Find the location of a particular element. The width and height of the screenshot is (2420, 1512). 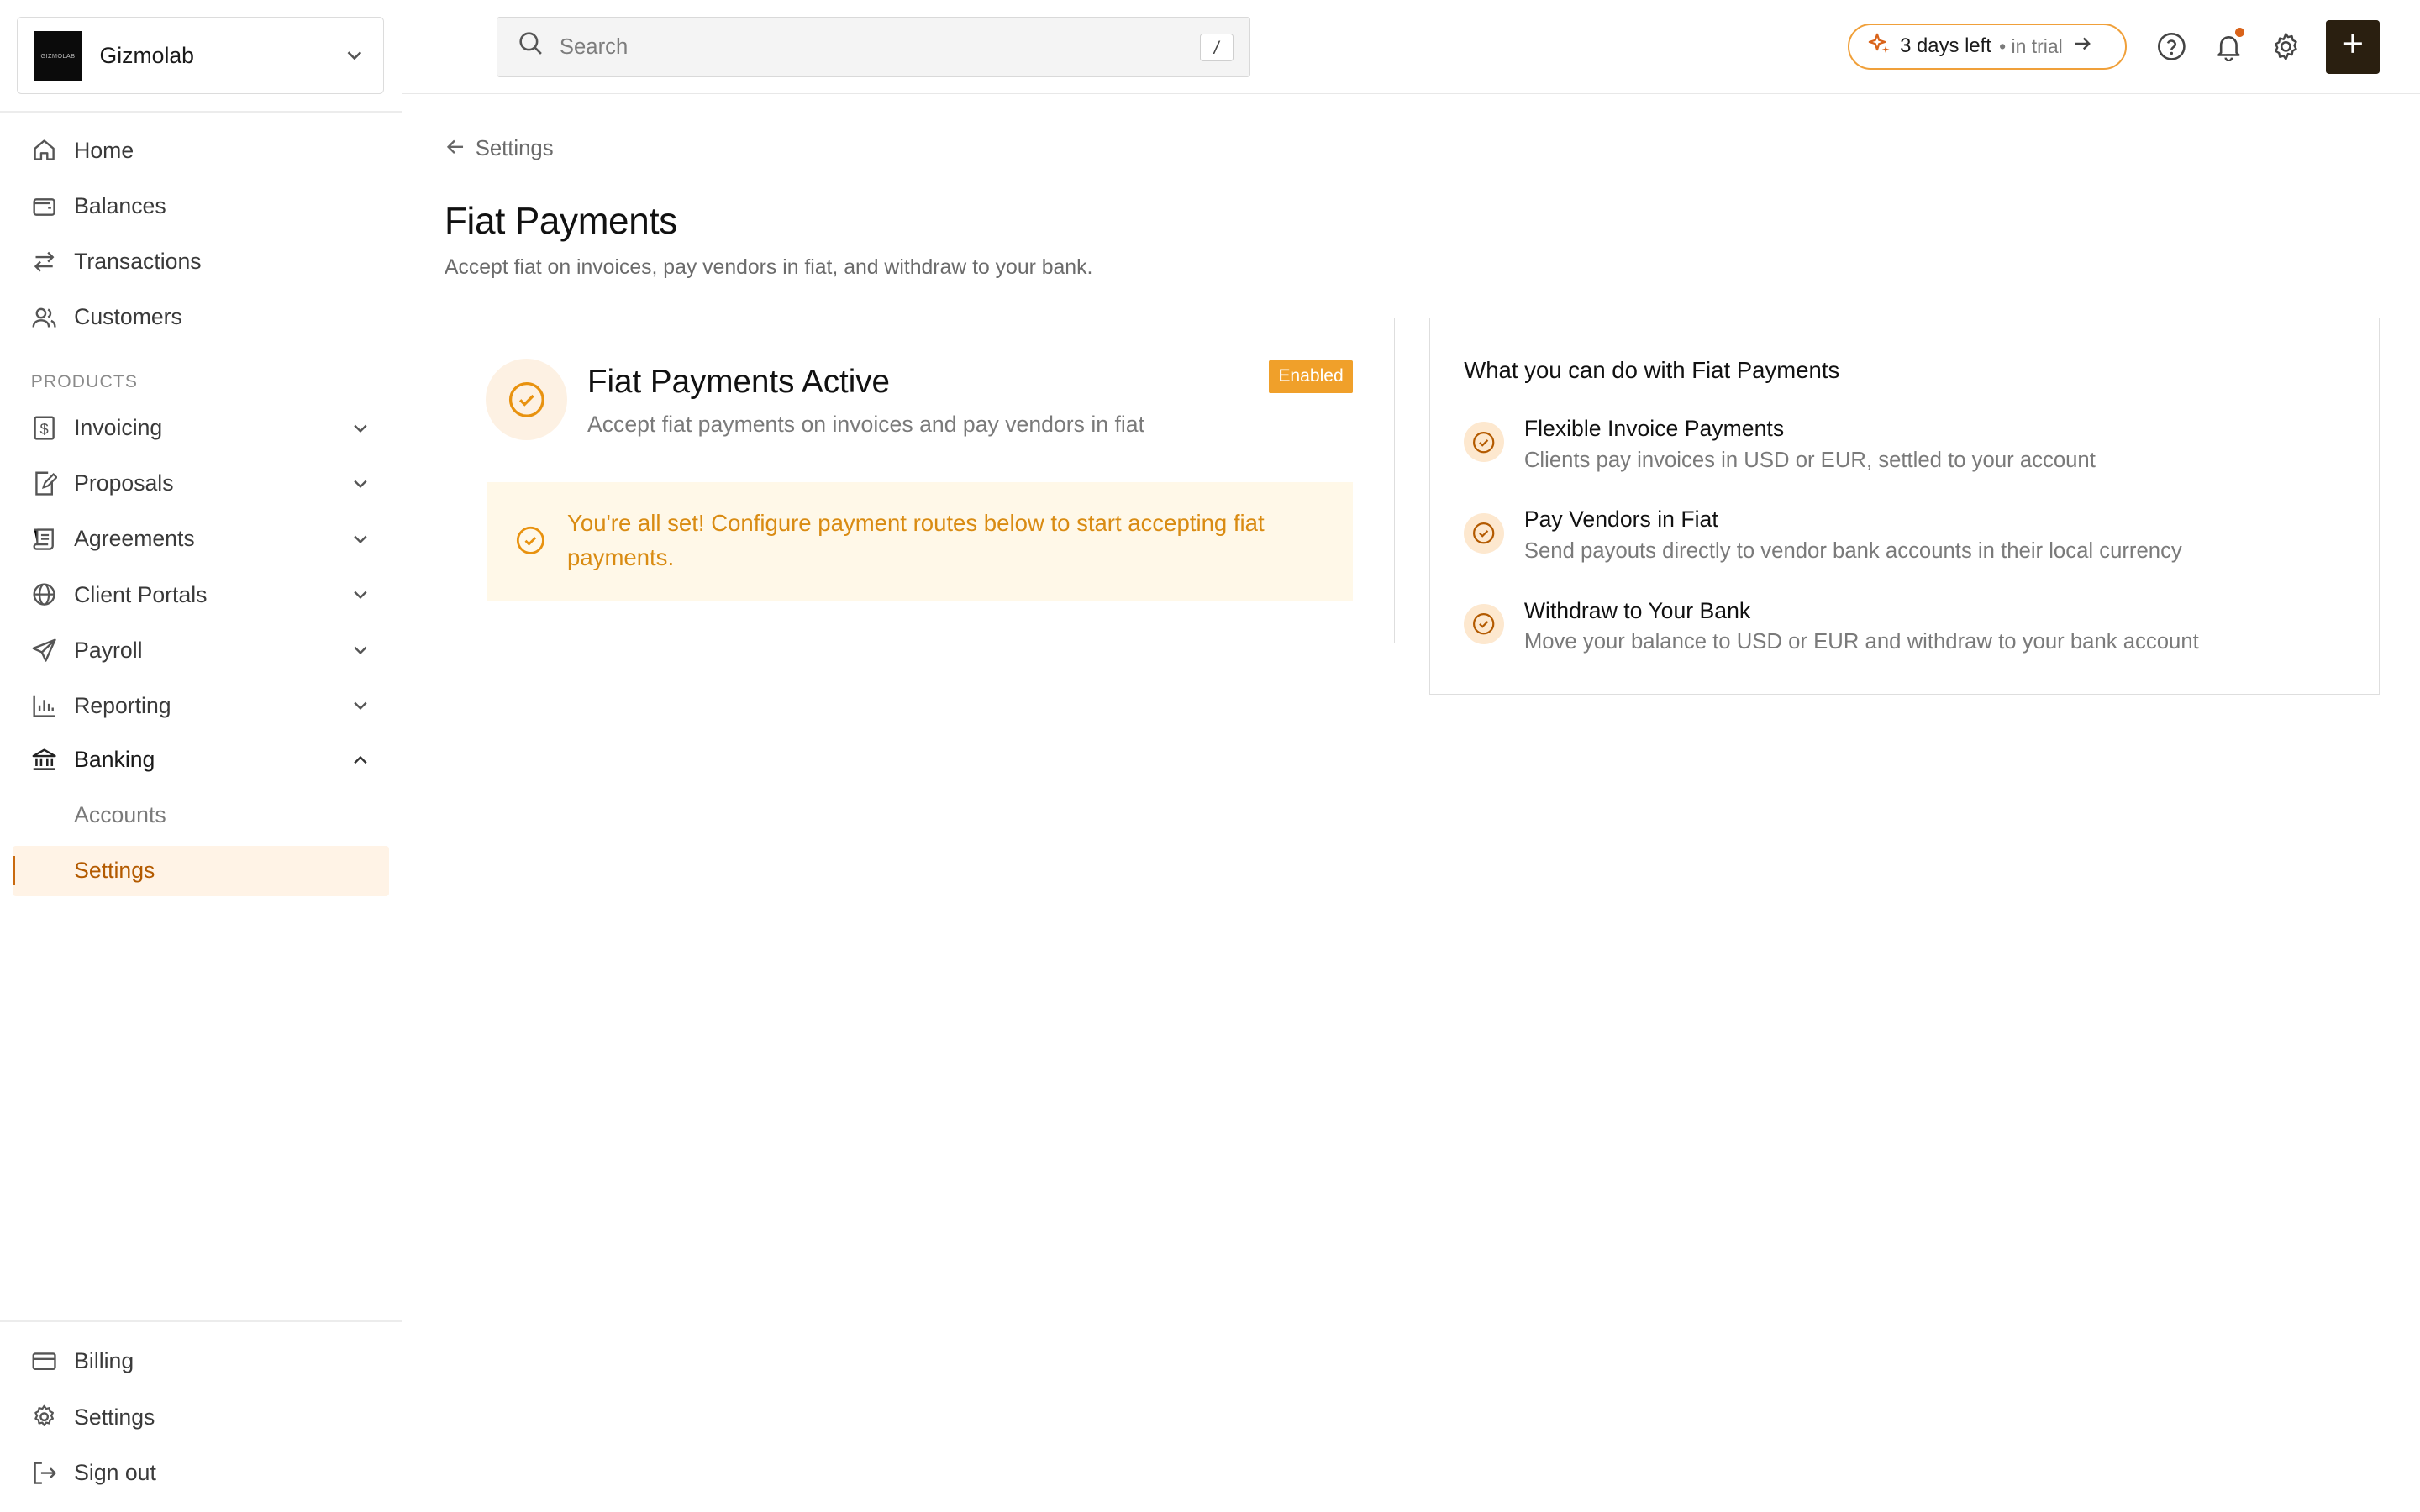

org-logo: GIZMOLAB is located at coordinates (58, 55).